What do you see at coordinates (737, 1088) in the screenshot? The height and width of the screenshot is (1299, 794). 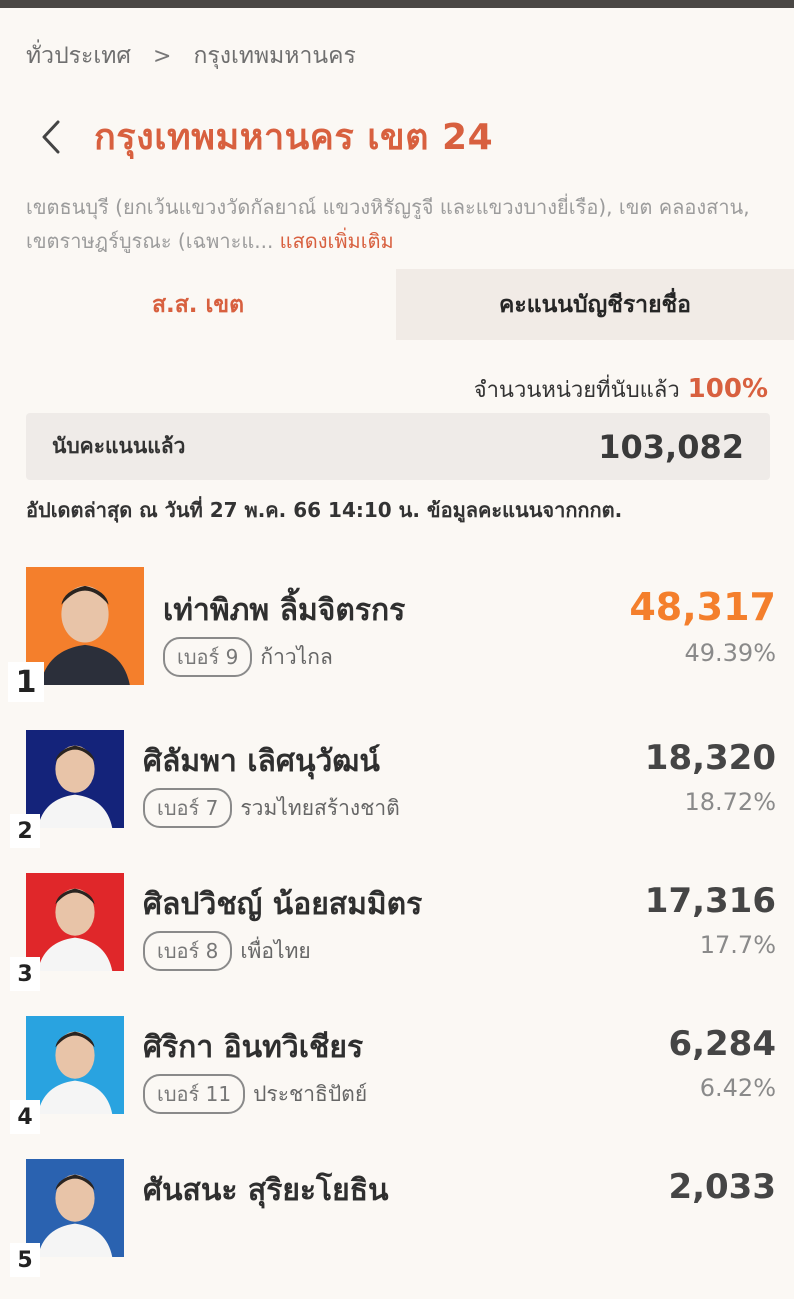 I see `candidate-percent: 6.42%` at bounding box center [737, 1088].